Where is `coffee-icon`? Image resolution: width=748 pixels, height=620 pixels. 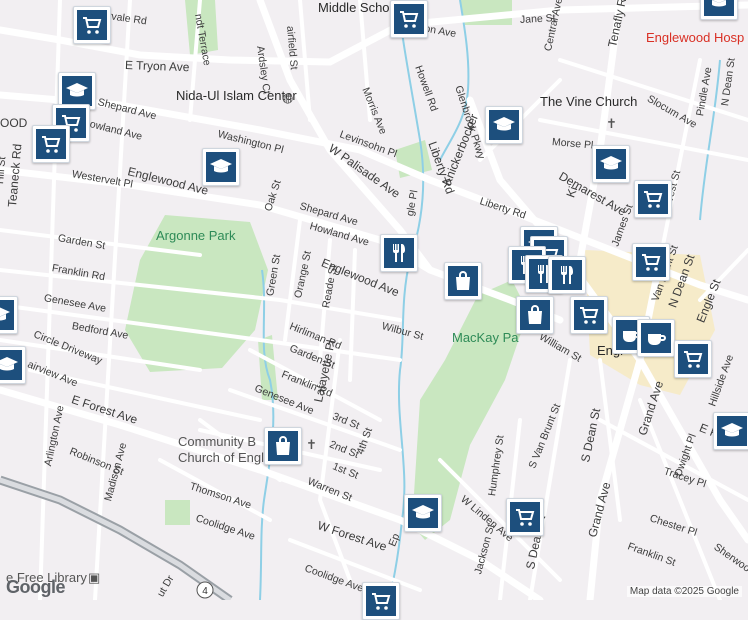 coffee-icon is located at coordinates (656, 338).